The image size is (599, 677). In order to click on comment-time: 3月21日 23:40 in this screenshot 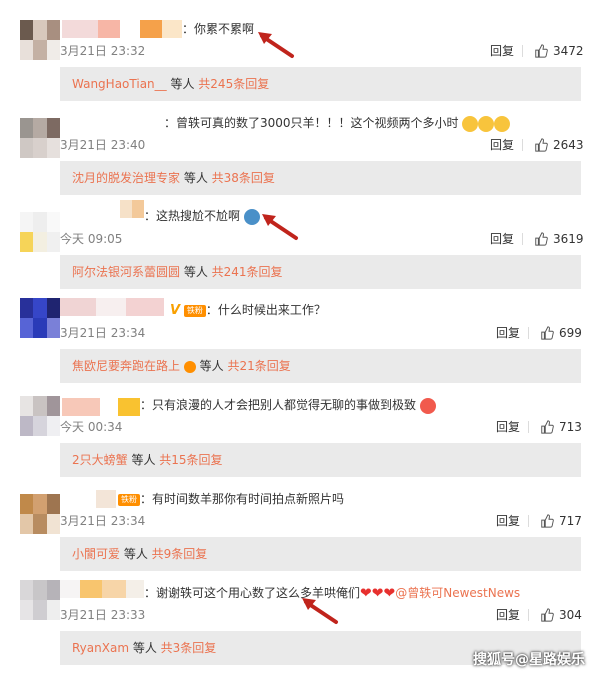, I will do `click(102, 145)`.